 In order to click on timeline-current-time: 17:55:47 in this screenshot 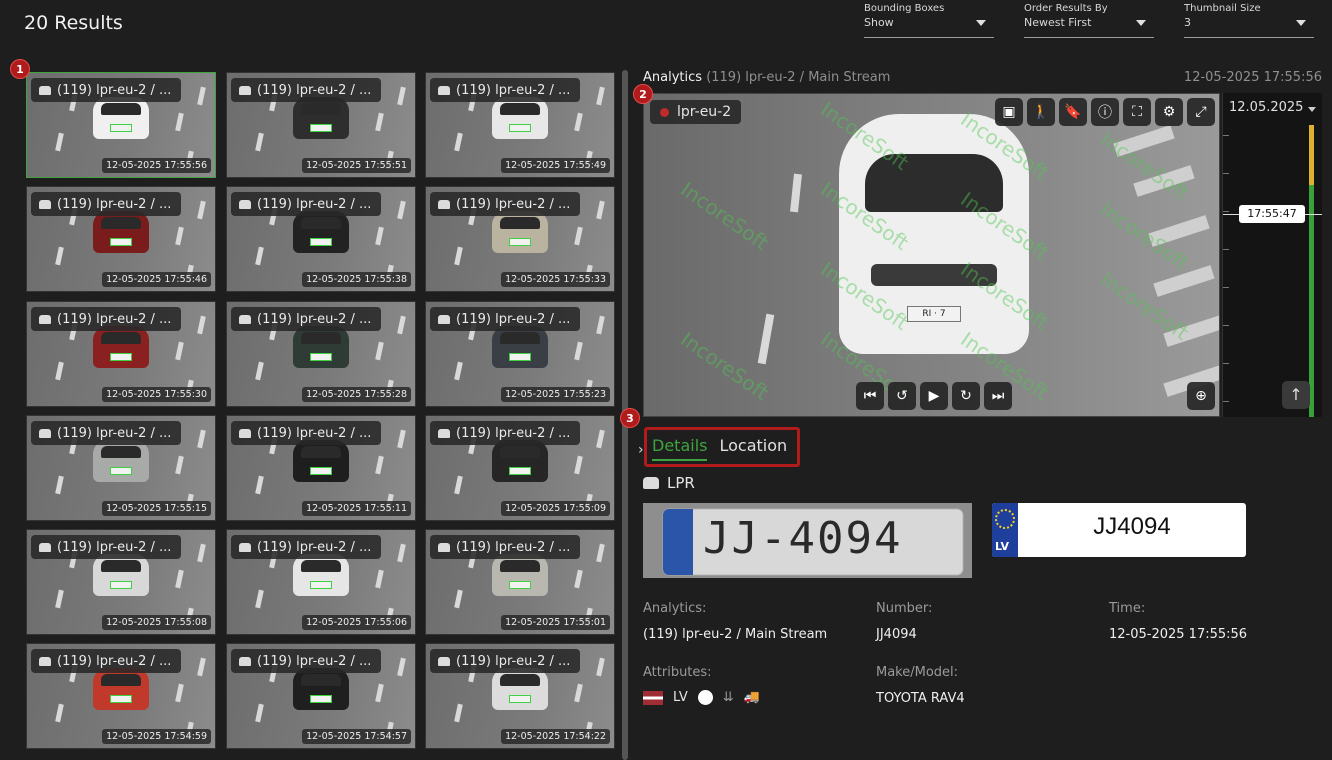, I will do `click(1272, 214)`.